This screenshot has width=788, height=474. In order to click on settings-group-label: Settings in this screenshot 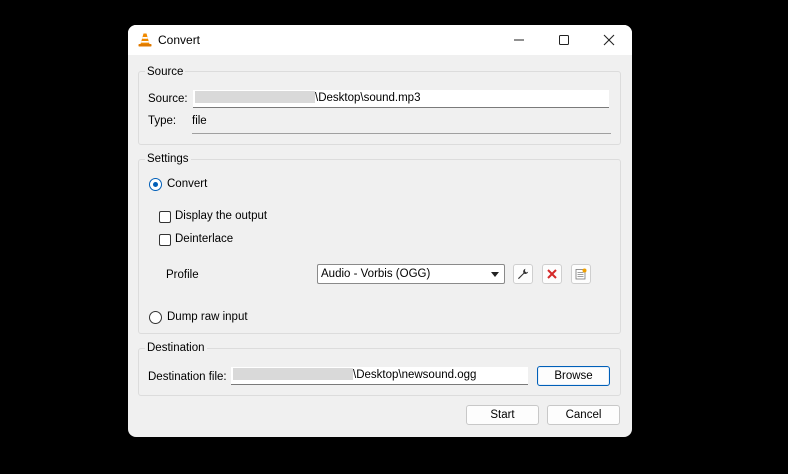, I will do `click(168, 159)`.